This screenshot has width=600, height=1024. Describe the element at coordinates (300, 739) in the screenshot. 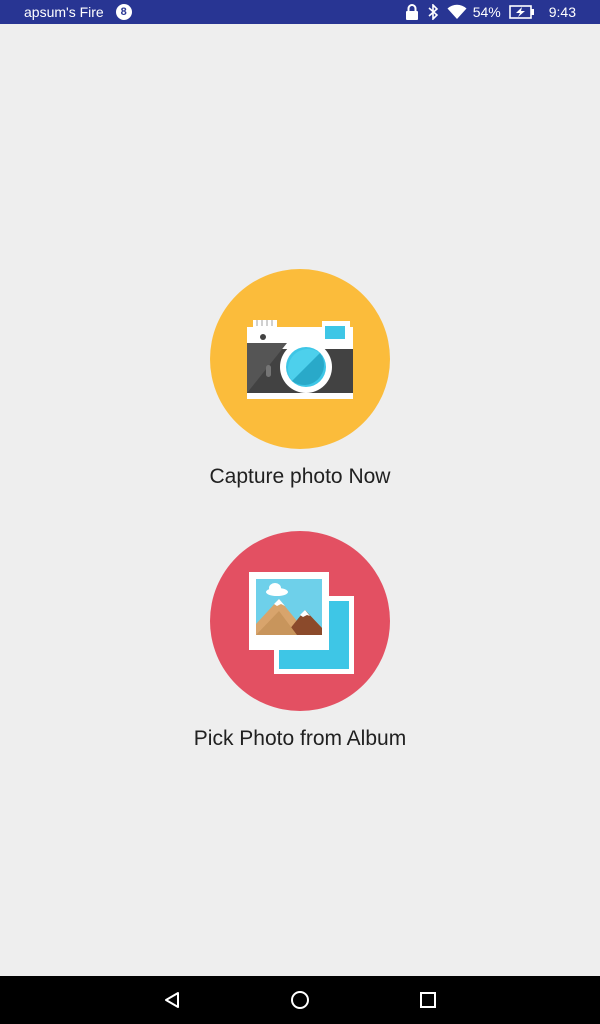

I see `pick-photo-label: Pick Photo from Album` at that location.